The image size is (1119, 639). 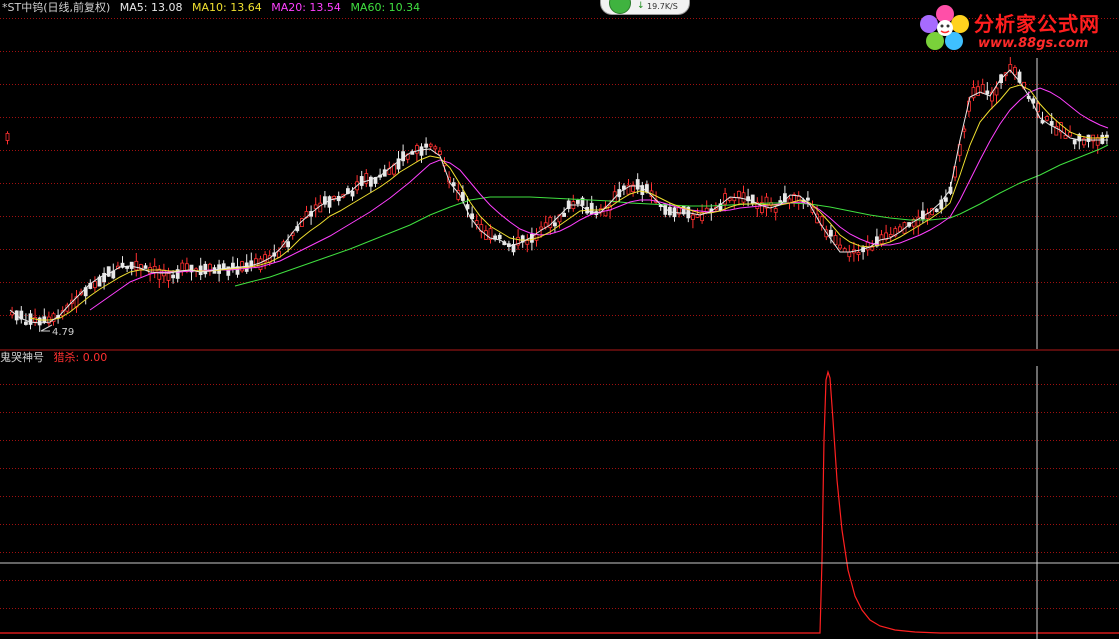 What do you see at coordinates (80, 357) in the screenshot?
I see `signal-value-label: 猎杀: 0.00` at bounding box center [80, 357].